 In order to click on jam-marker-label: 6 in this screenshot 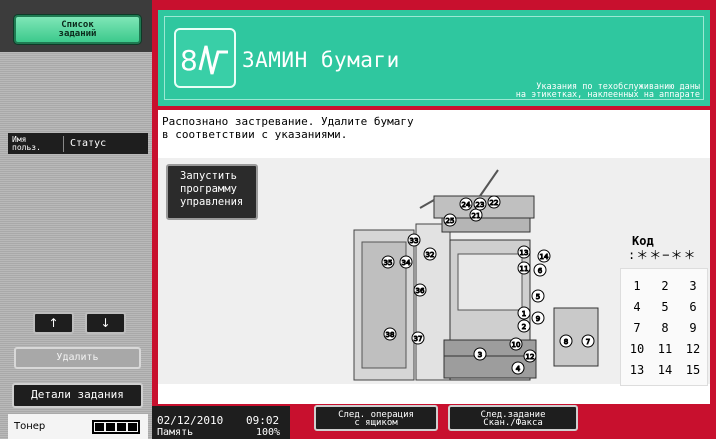, I will do `click(540, 271)`.